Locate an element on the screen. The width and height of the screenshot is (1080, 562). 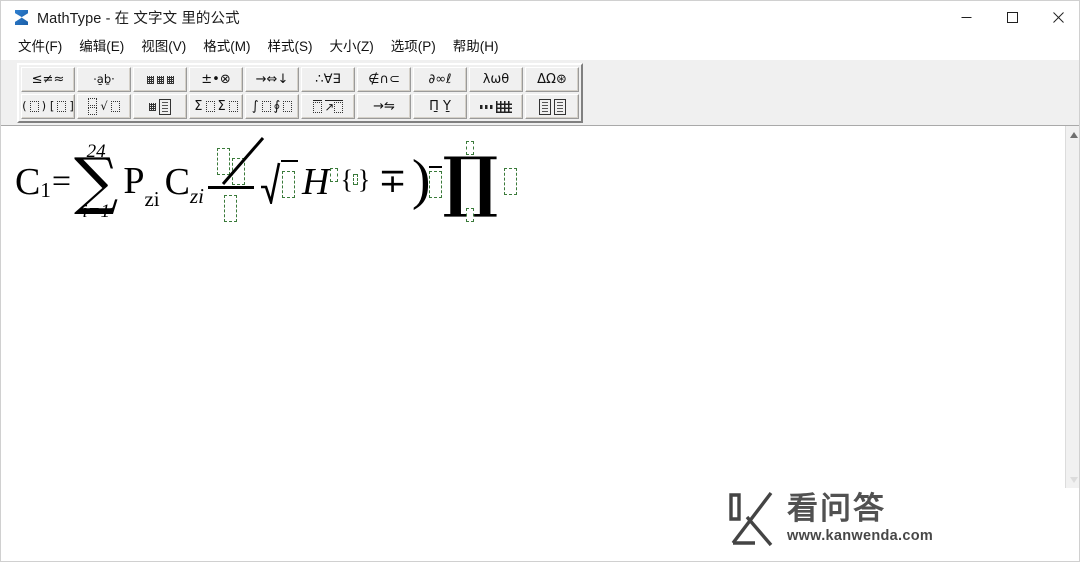
product-operator: ∏ is located at coordinates (470, 181).